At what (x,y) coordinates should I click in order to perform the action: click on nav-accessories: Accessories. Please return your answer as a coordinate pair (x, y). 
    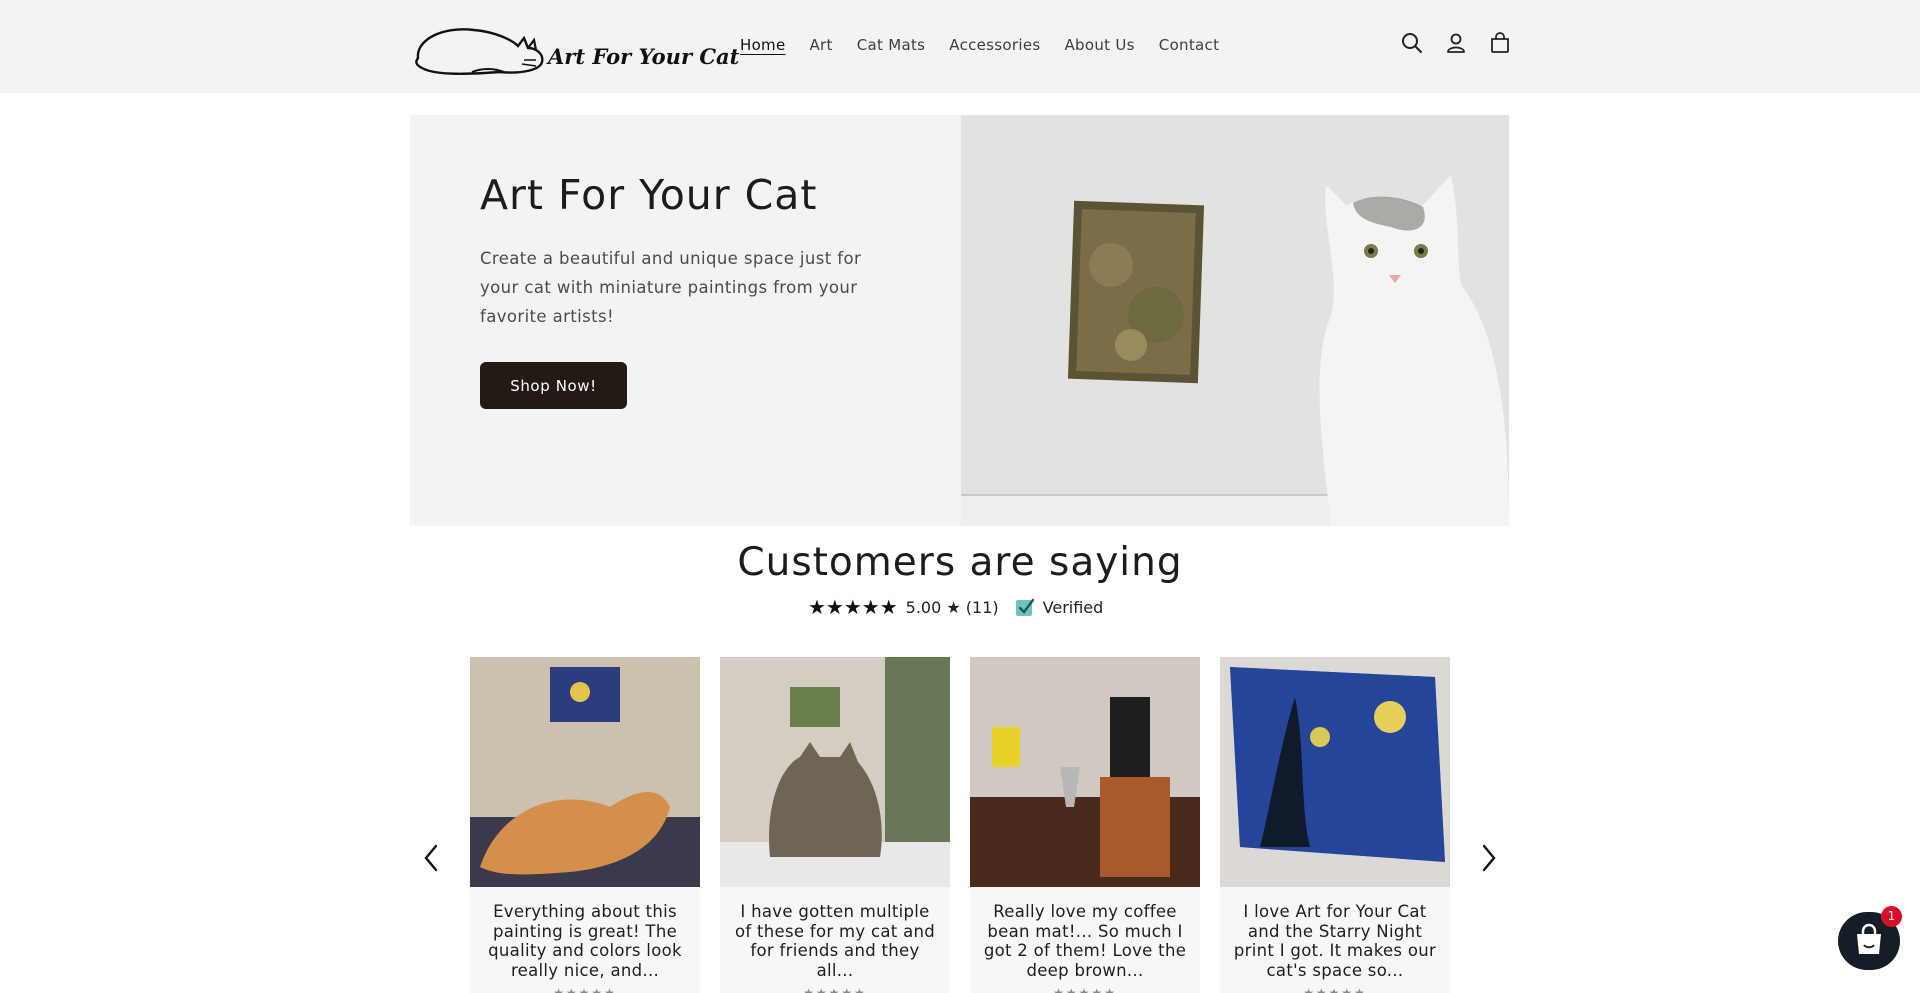
    Looking at the image, I should click on (994, 45).